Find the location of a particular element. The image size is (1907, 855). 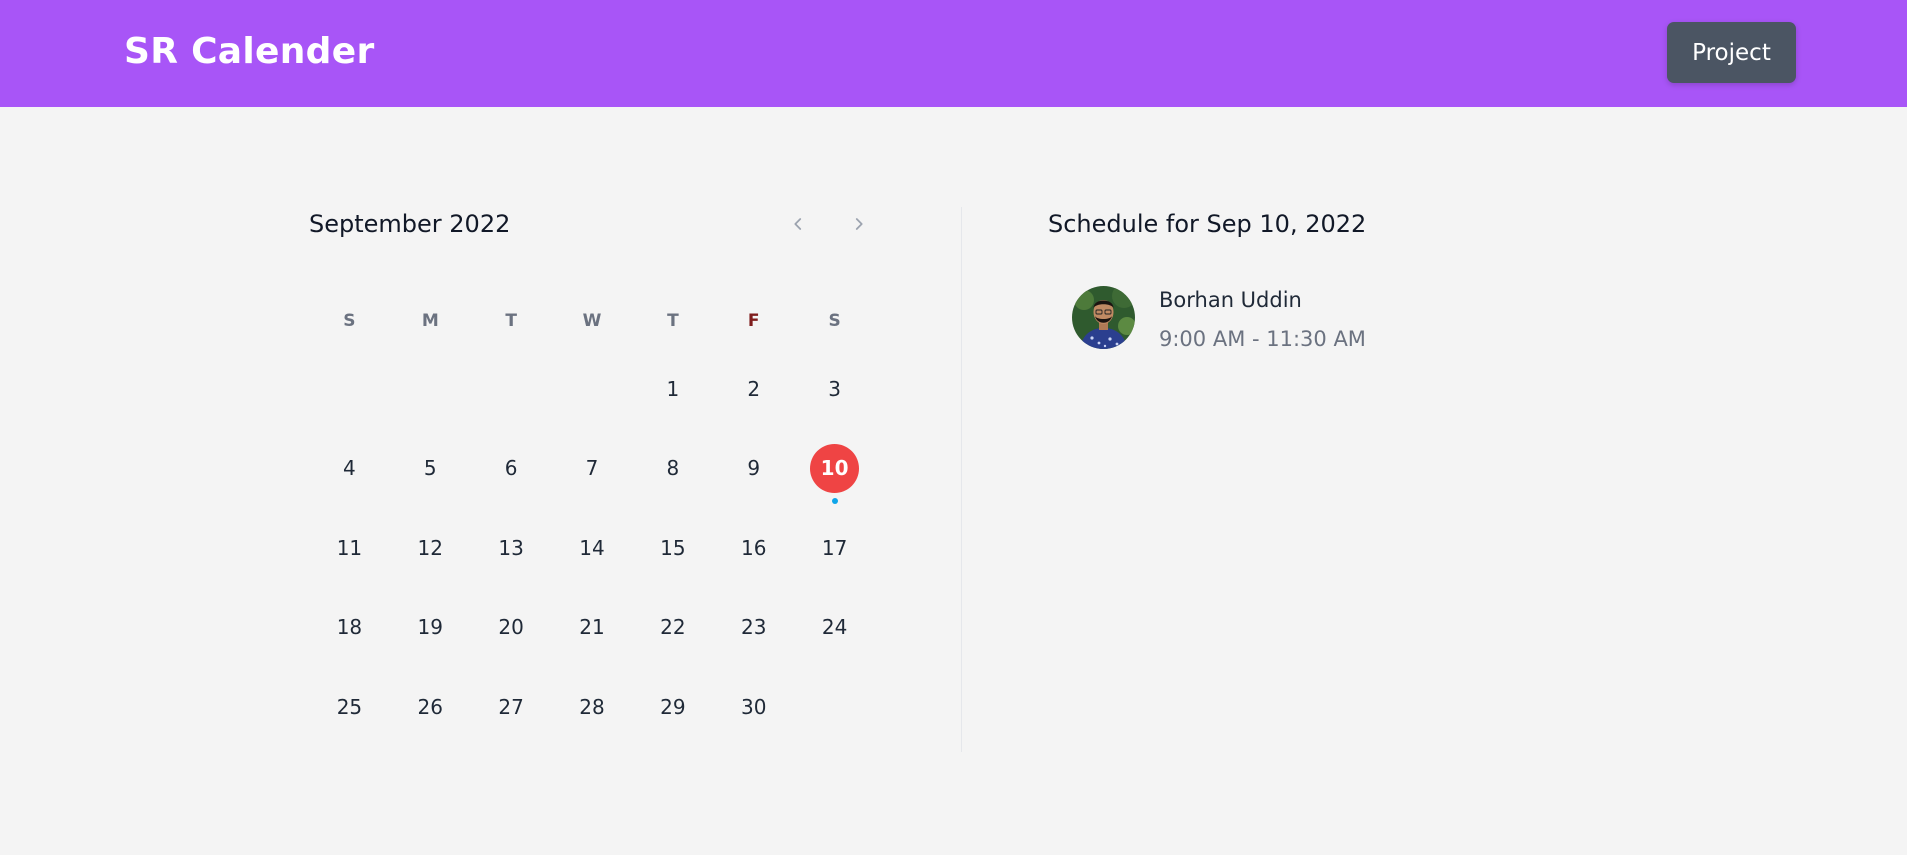

day-button: 11 is located at coordinates (349, 547).